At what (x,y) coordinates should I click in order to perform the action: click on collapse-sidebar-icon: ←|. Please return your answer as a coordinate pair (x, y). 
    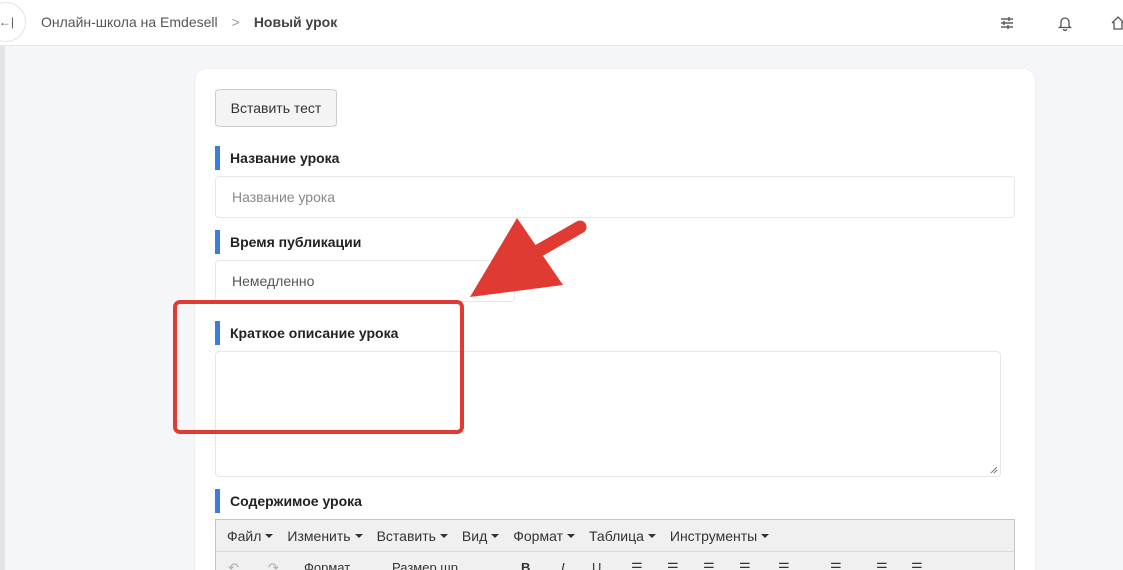
    Looking at the image, I should click on (7, 22).